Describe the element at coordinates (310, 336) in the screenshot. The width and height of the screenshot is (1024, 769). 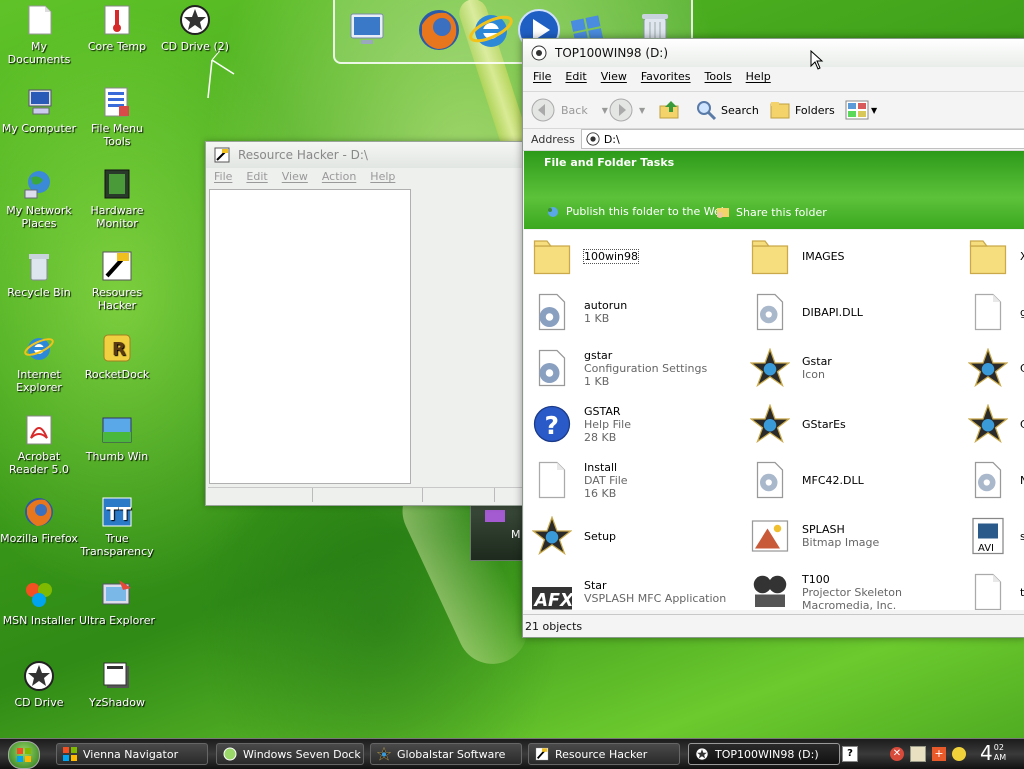
I see `resource-tree-pane` at that location.